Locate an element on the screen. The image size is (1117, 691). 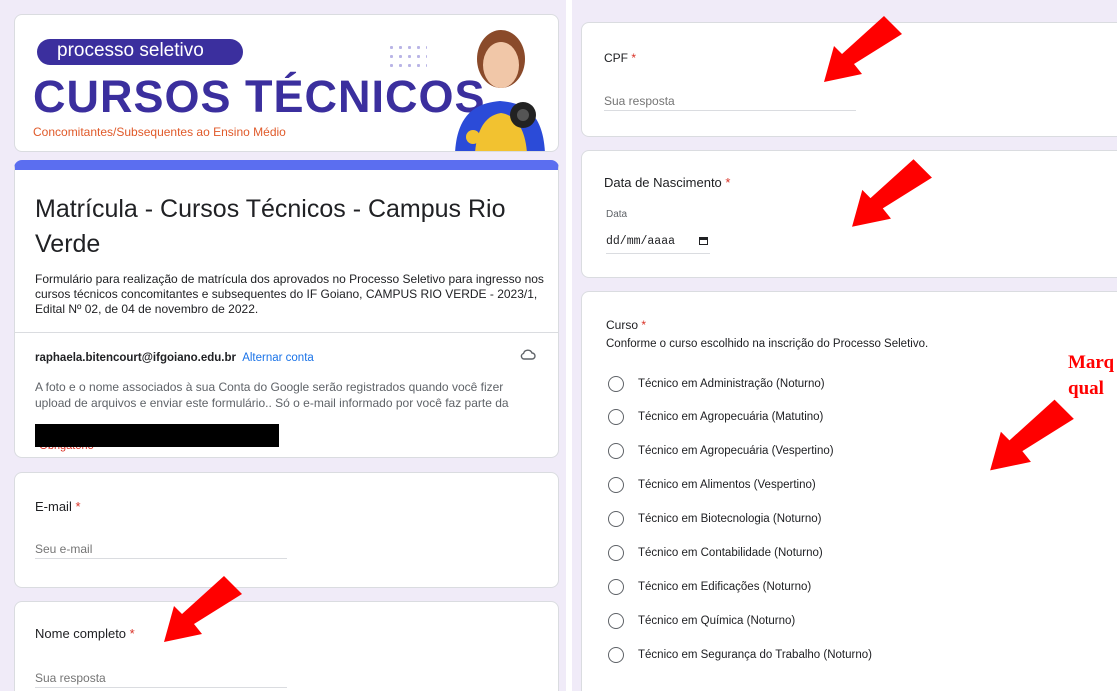
redacted-block is located at coordinates (157, 435).